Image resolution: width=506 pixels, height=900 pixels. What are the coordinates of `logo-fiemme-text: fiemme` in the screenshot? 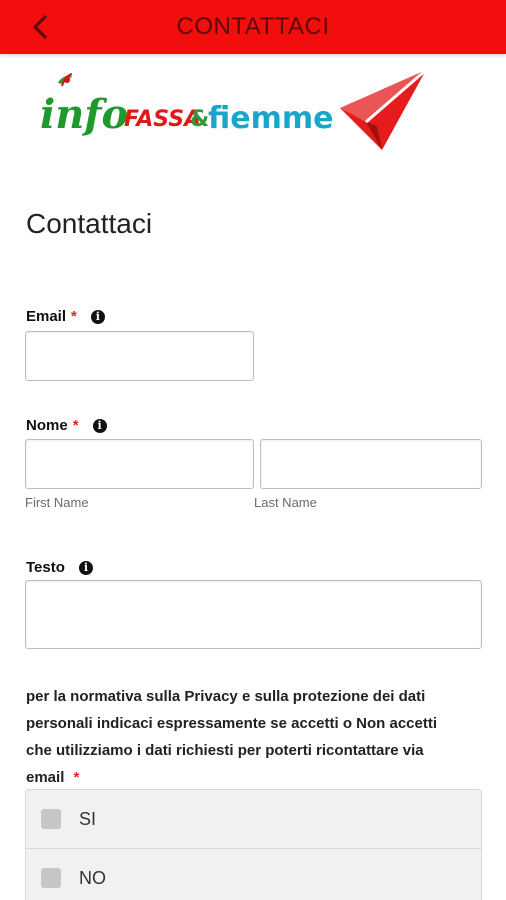 It's located at (270, 118).